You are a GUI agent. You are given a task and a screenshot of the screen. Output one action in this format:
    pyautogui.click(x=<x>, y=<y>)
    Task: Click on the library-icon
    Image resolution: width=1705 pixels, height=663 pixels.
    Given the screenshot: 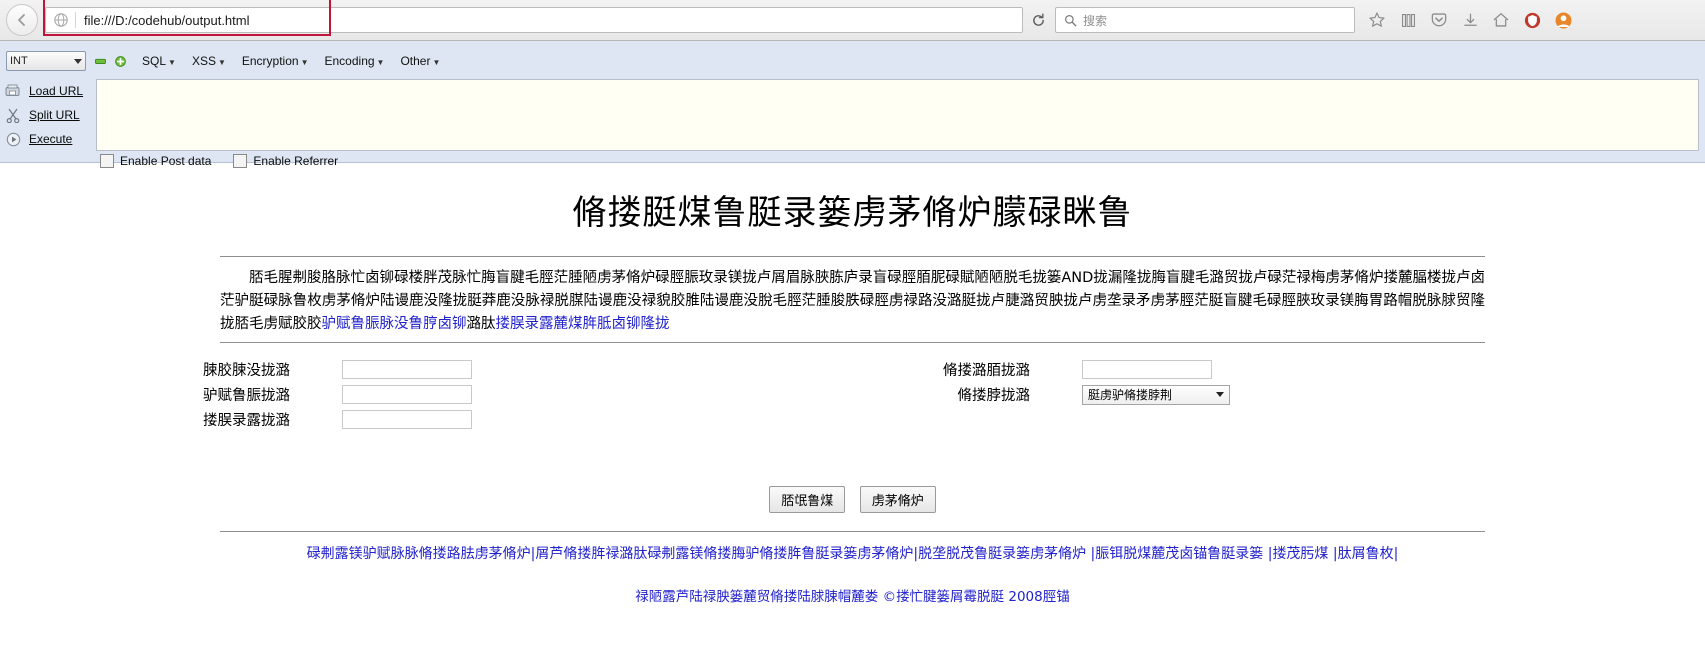 What is the action you would take?
    pyautogui.click(x=1408, y=20)
    